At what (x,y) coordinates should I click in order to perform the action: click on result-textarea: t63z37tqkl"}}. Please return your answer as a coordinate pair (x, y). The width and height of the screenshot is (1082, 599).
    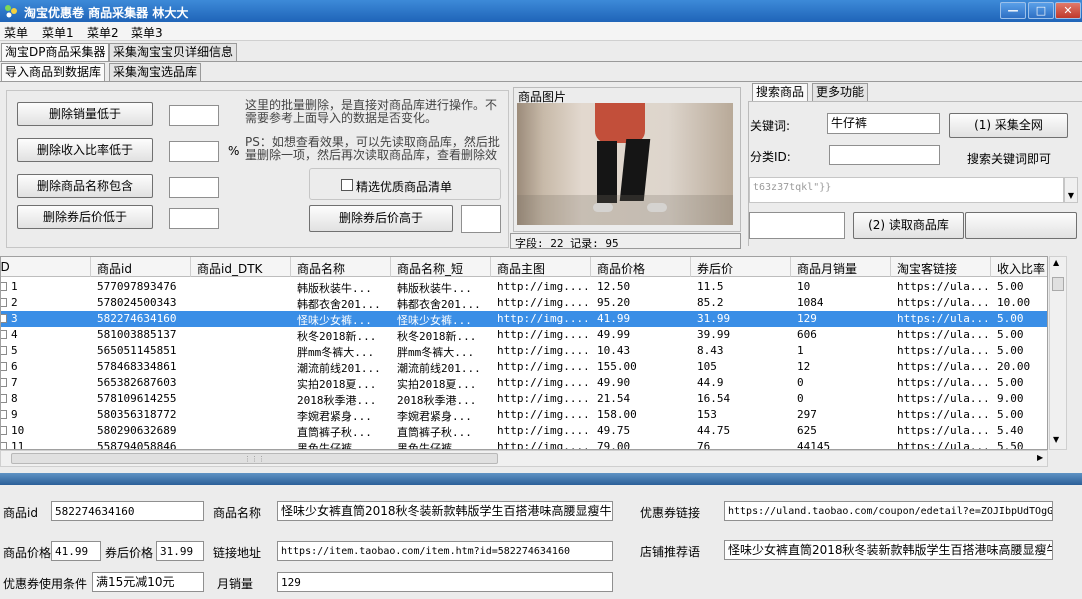
    Looking at the image, I should click on (906, 190).